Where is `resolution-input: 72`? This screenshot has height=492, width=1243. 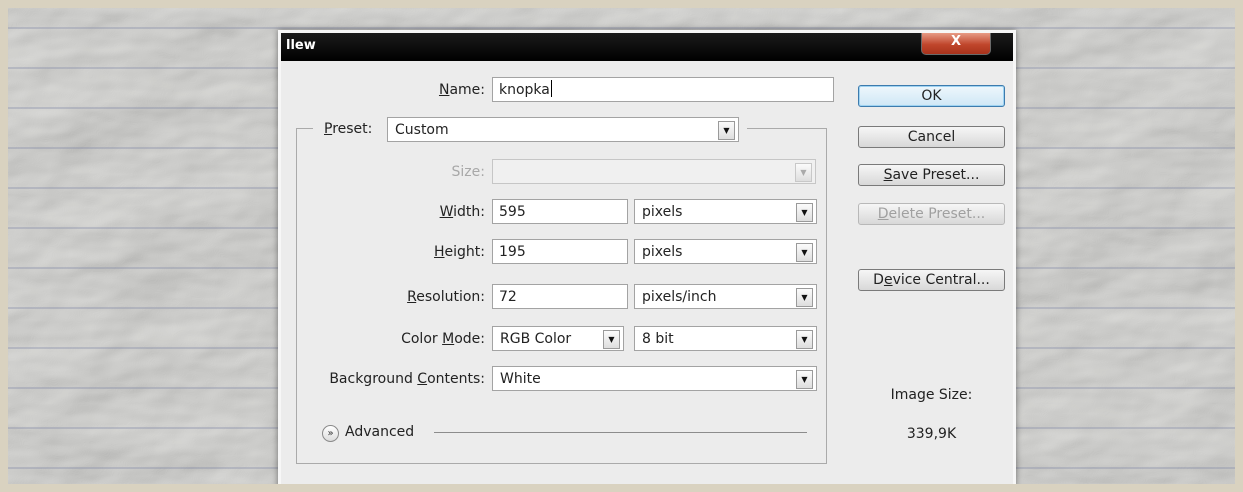 resolution-input: 72 is located at coordinates (560, 296).